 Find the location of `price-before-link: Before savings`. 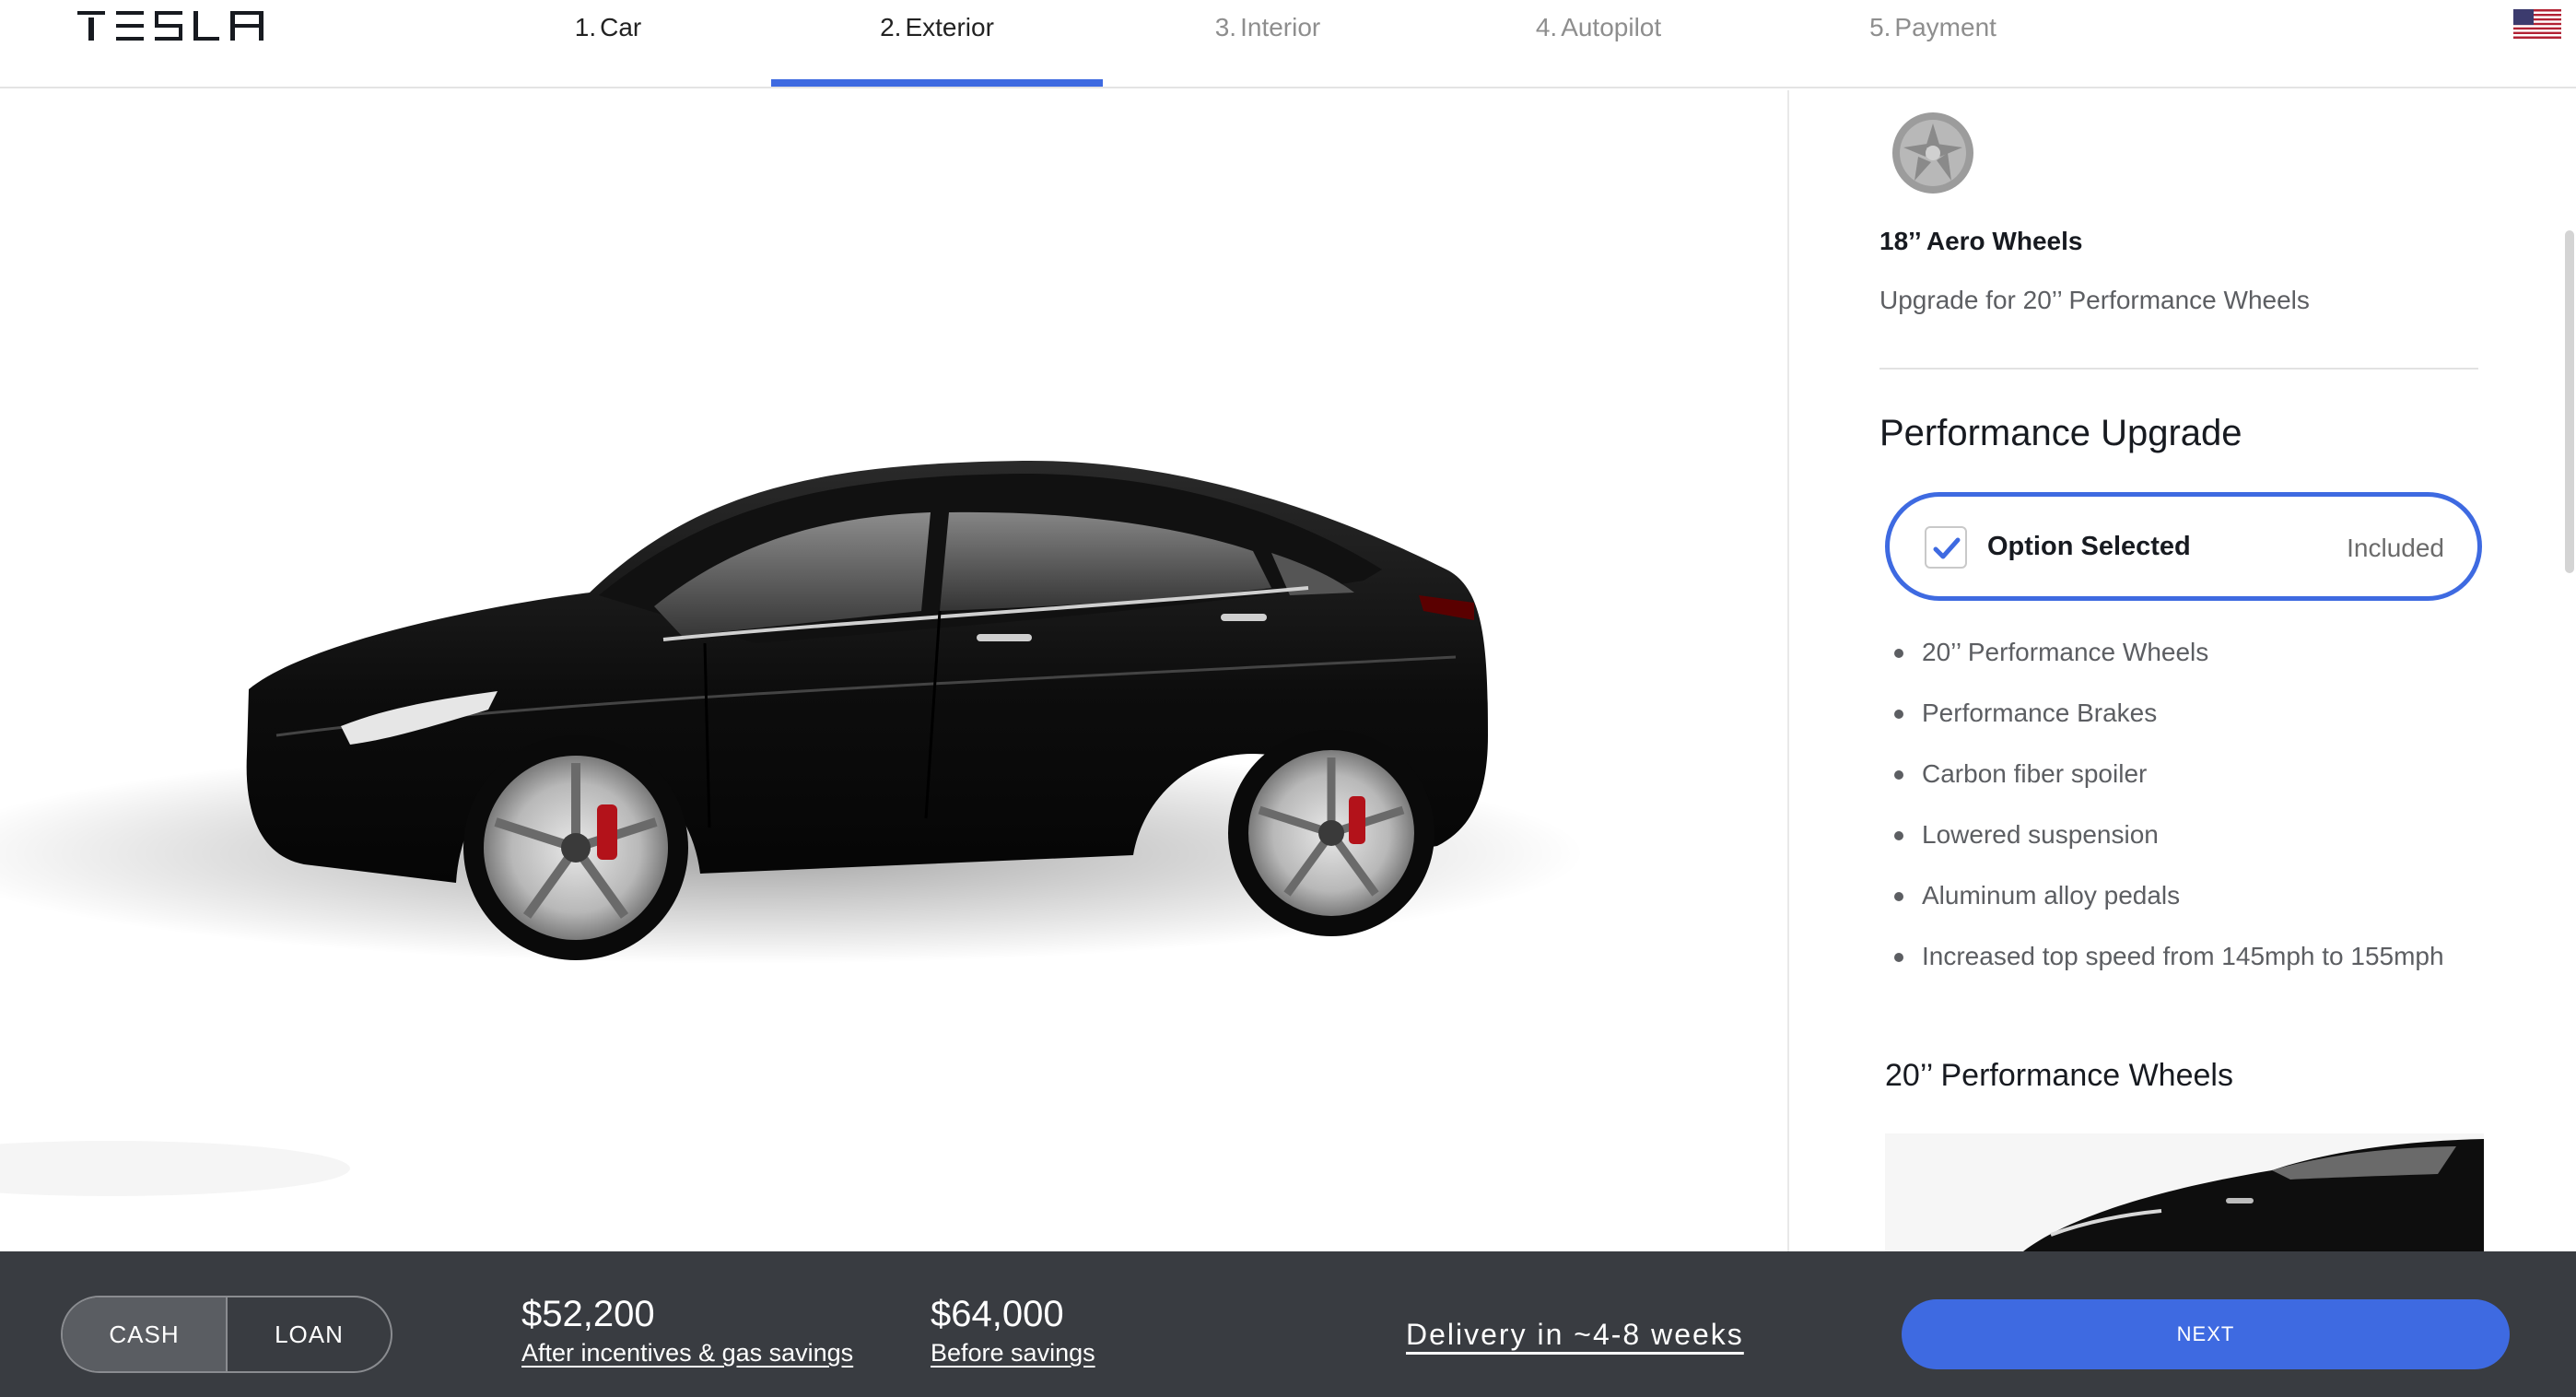

price-before-link: Before savings is located at coordinates (1013, 1352).